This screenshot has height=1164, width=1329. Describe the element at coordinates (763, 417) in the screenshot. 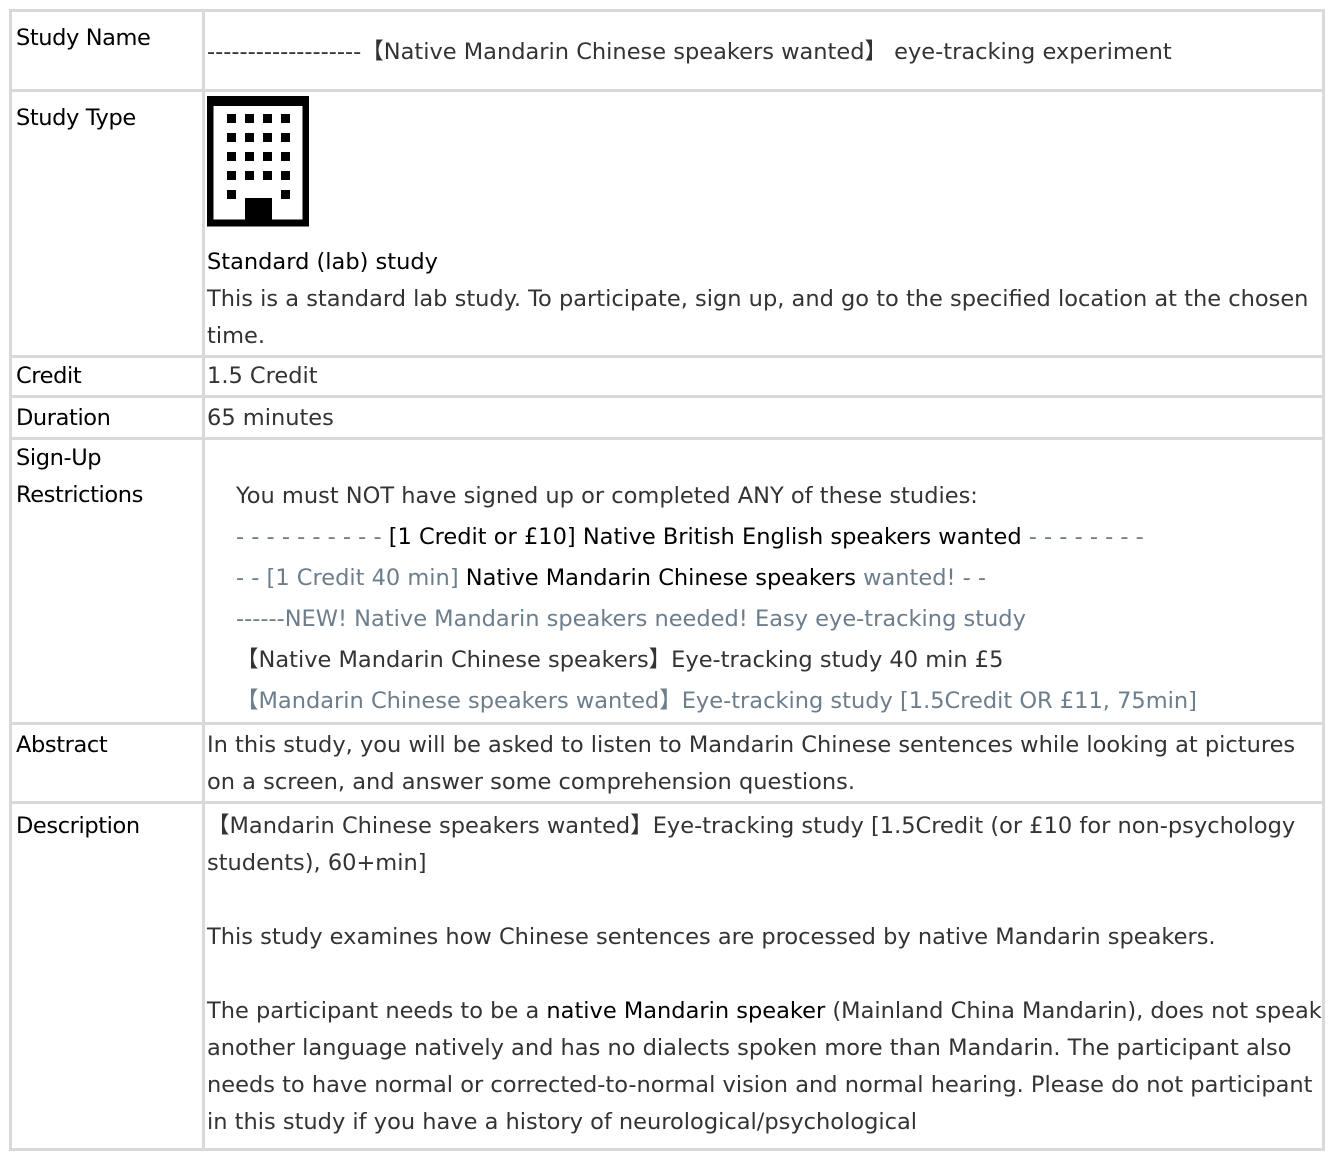

I see `duration-value: 65 minutes` at that location.